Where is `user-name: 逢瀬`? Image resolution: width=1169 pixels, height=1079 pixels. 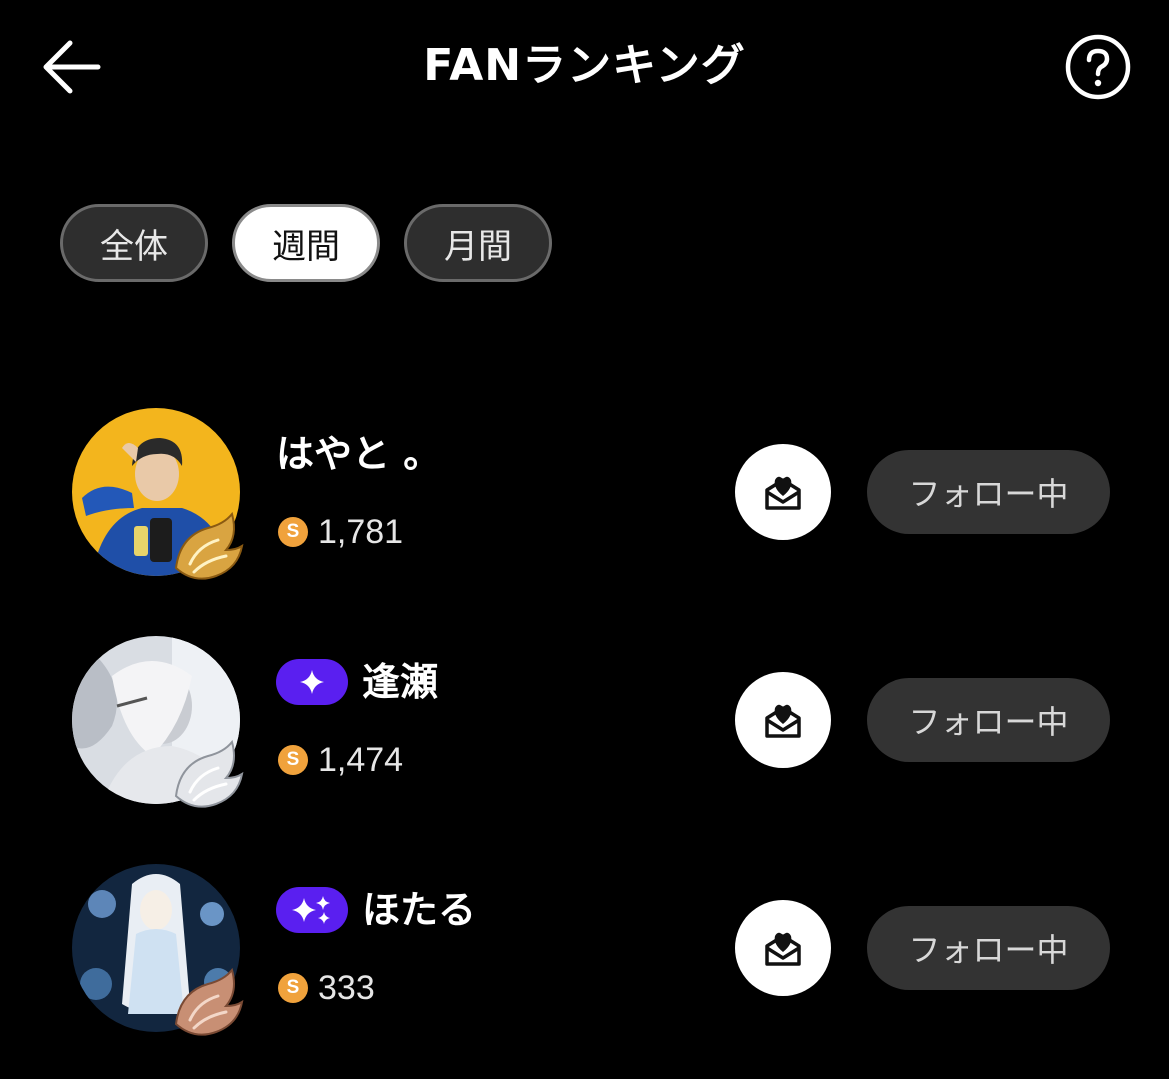 user-name: 逢瀬 is located at coordinates (400, 682).